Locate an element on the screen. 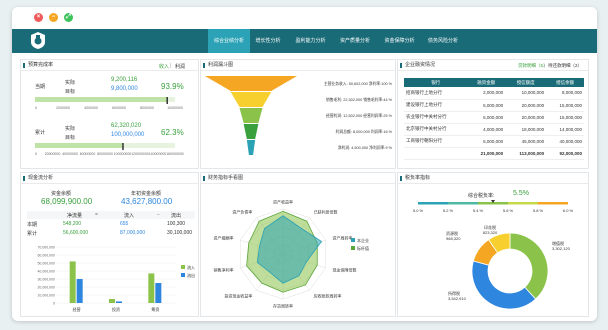 The width and height of the screenshot is (608, 330). nav-tab-4: 资金保障分析 is located at coordinates (399, 41).